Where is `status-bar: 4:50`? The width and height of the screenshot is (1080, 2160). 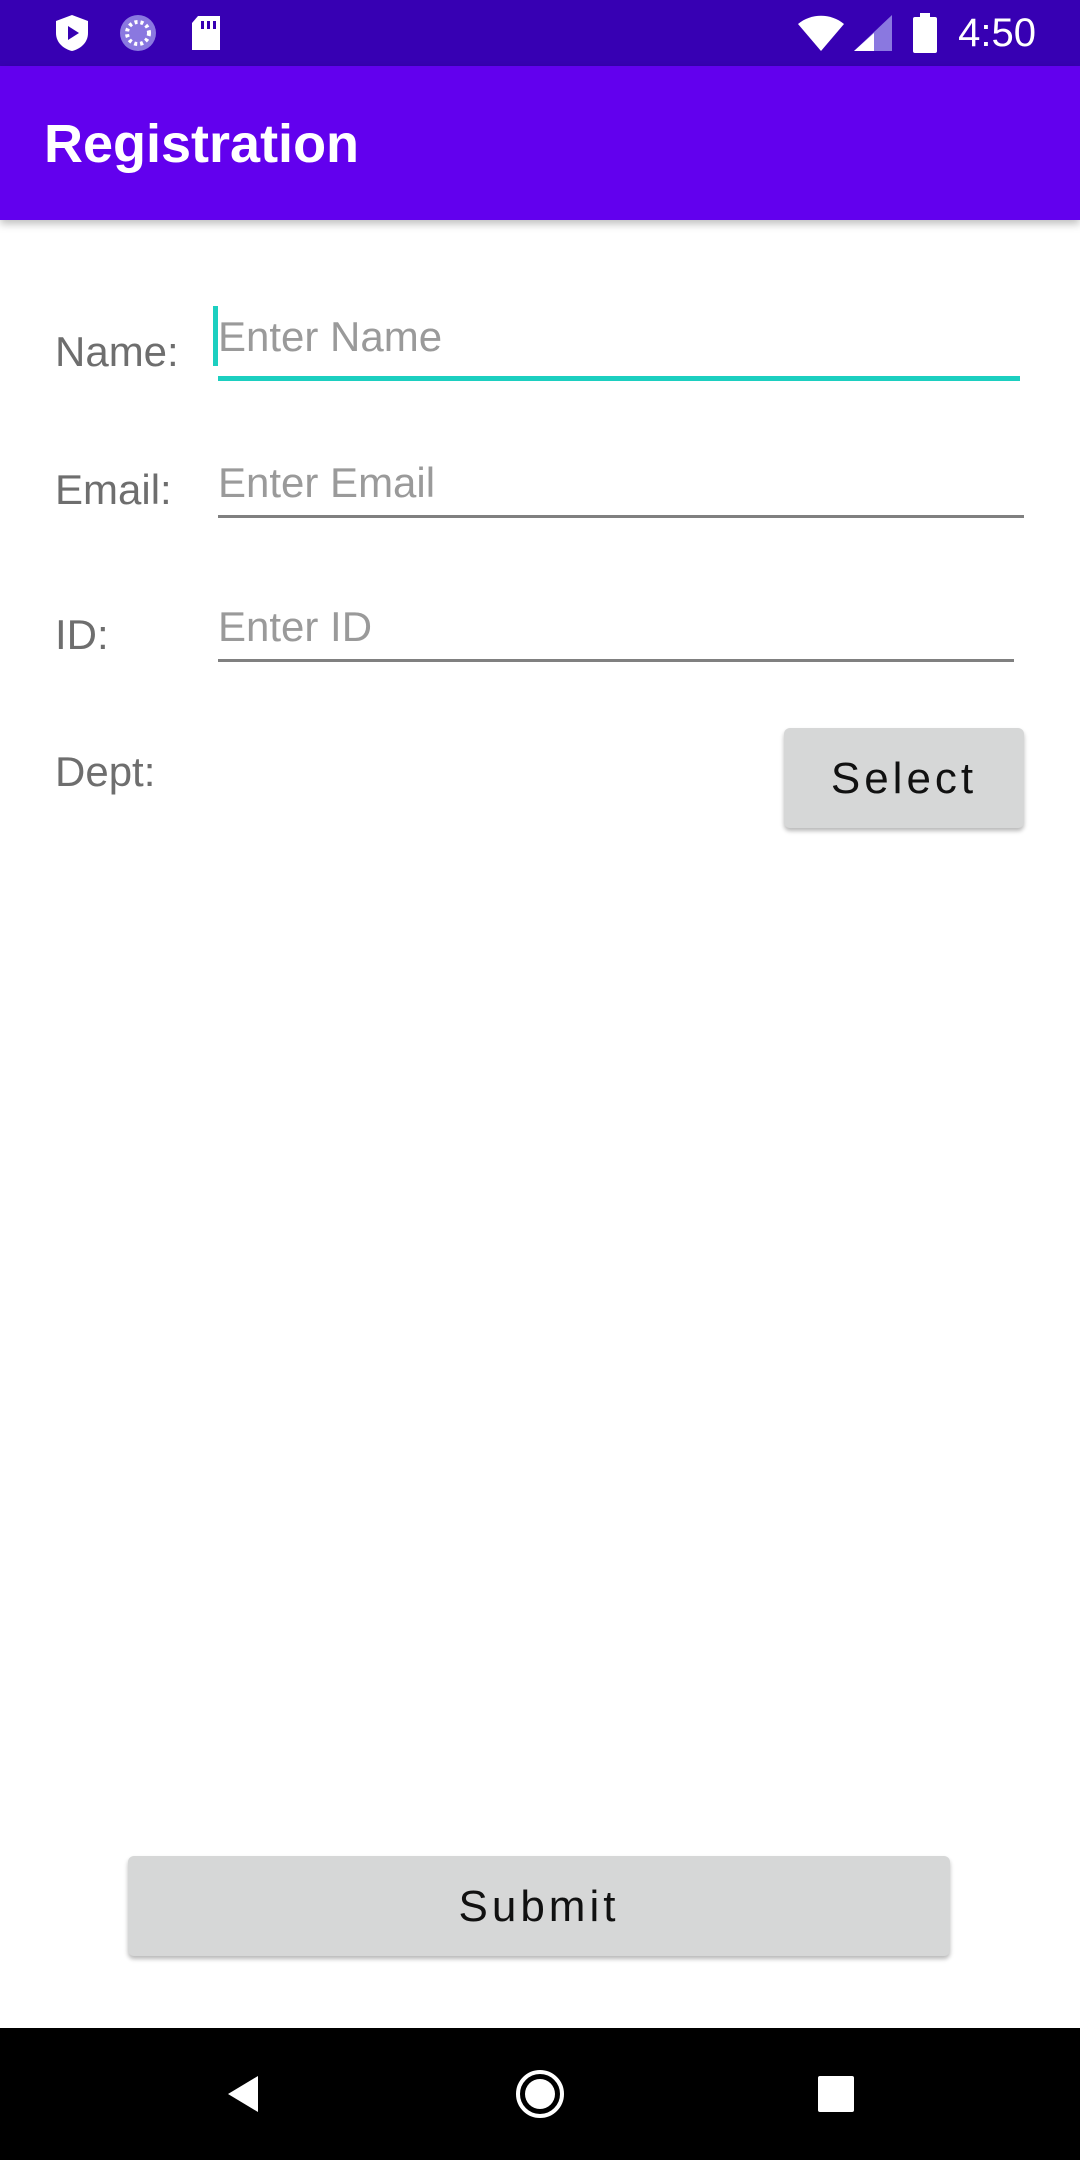 status-bar: 4:50 is located at coordinates (540, 33).